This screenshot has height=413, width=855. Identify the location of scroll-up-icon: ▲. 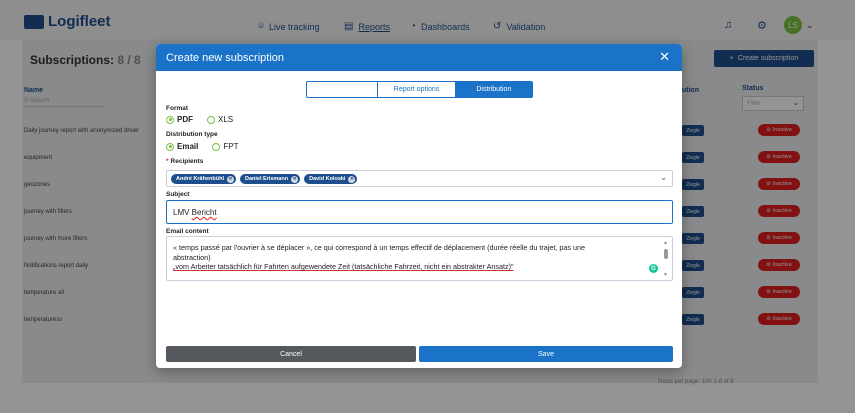
(665, 243).